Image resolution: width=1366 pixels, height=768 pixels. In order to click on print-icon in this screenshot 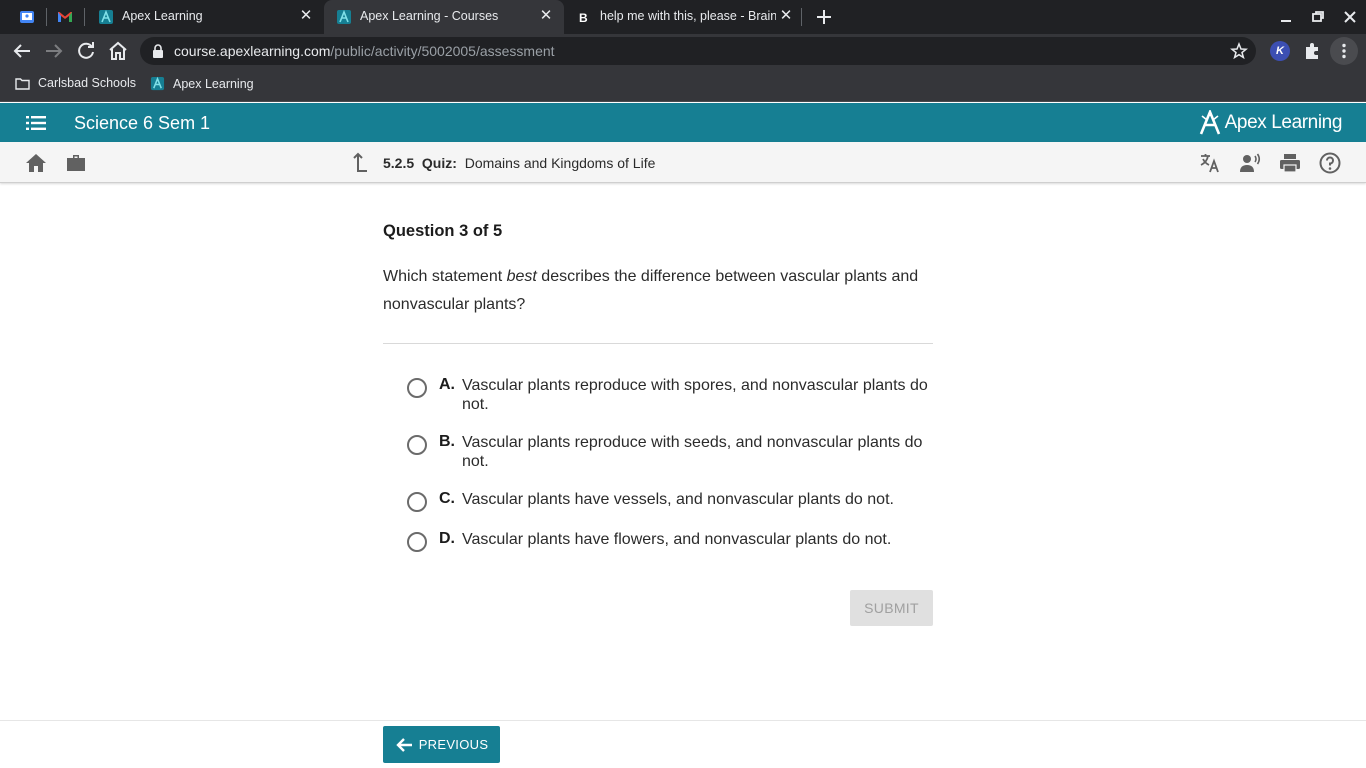, I will do `click(1290, 163)`.